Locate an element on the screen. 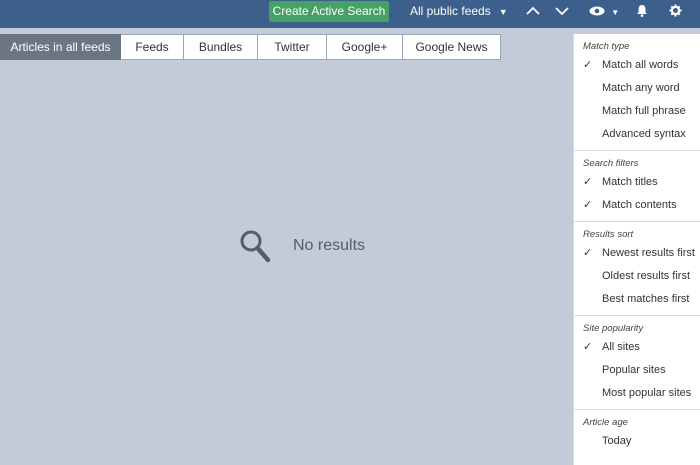 The width and height of the screenshot is (700, 465). empty-state: No results is located at coordinates (302, 246).